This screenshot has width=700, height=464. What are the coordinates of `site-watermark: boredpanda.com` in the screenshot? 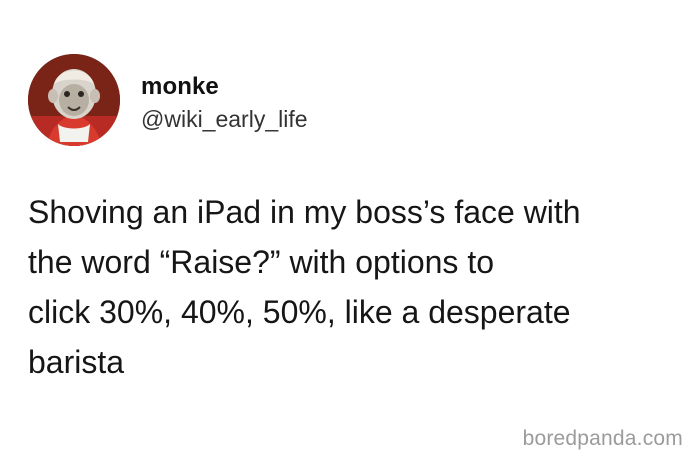 It's located at (602, 438).